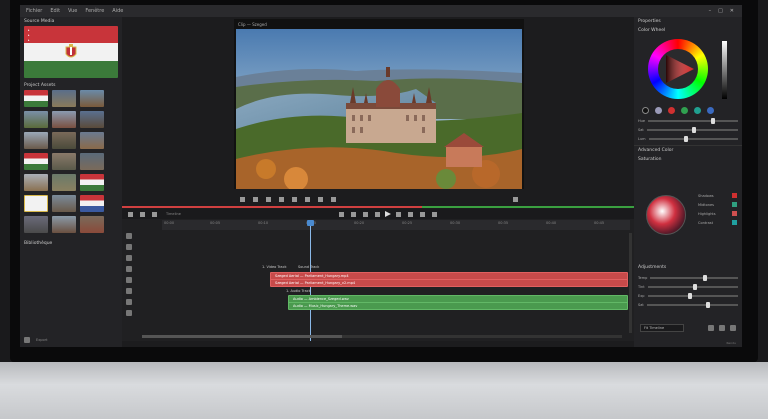 Image resolution: width=768 pixels, height=419 pixels. I want to click on saturation-slider, so click(692, 304).